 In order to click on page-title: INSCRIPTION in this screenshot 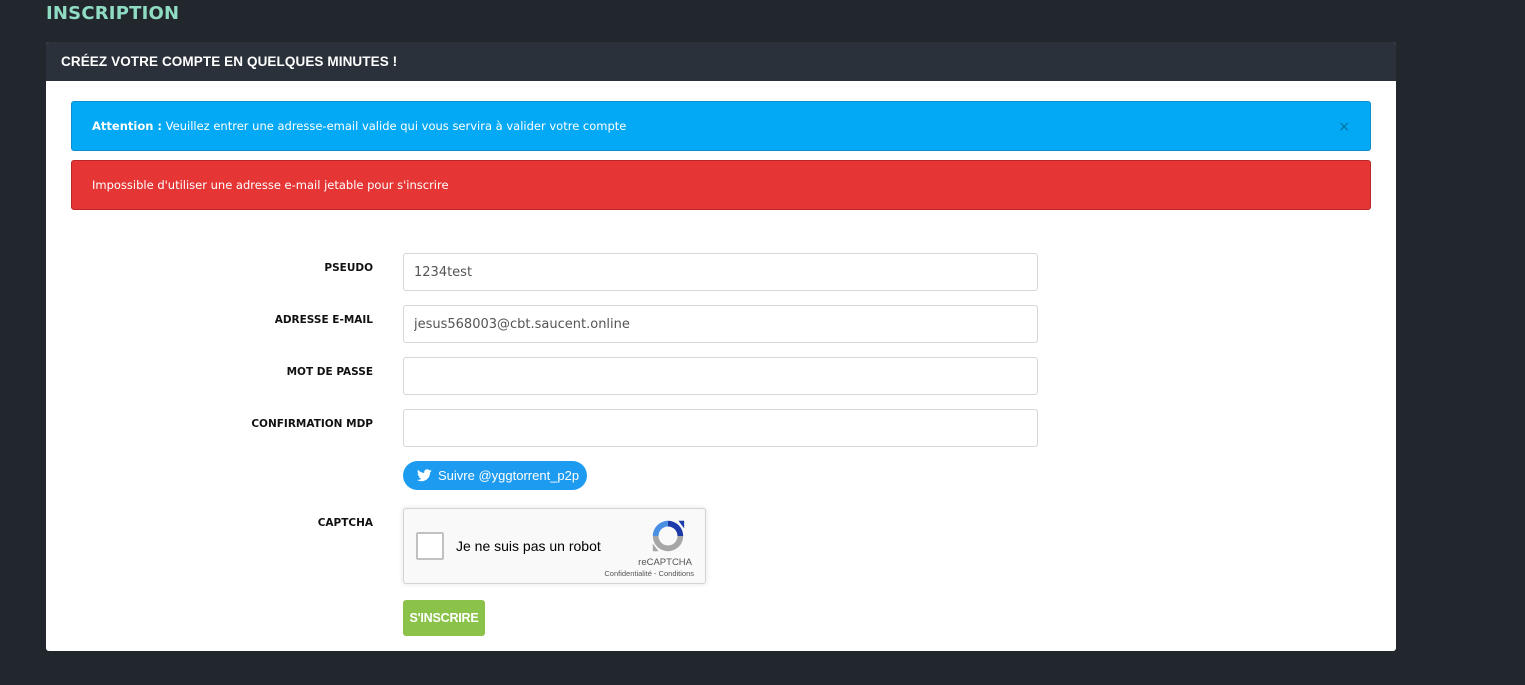, I will do `click(113, 13)`.